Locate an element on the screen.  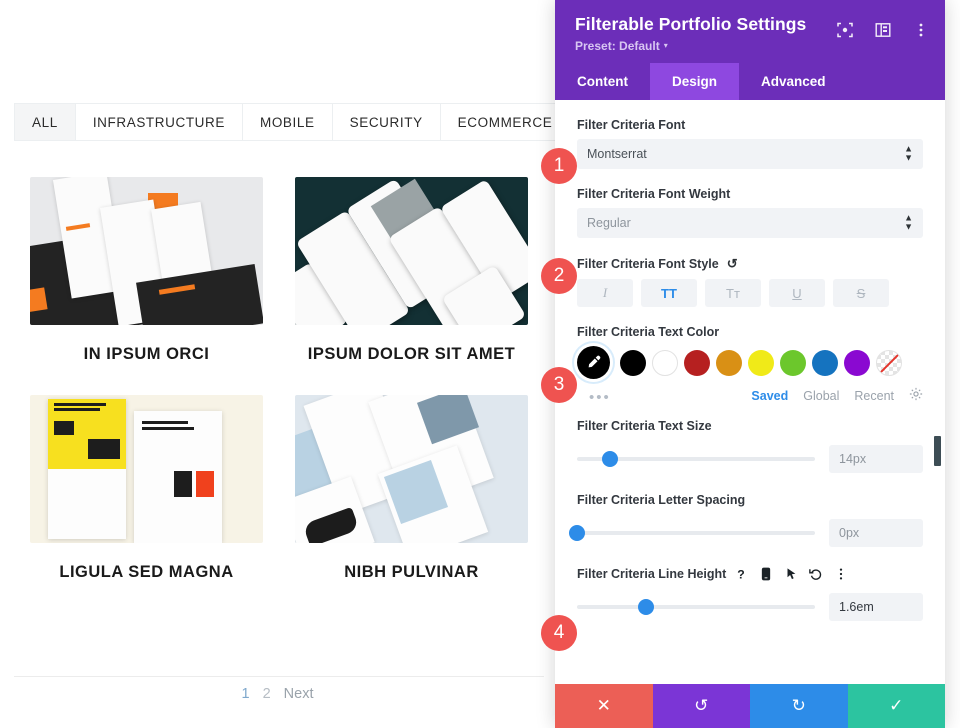
more-colors-button: ••• is located at coordinates (600, 397).